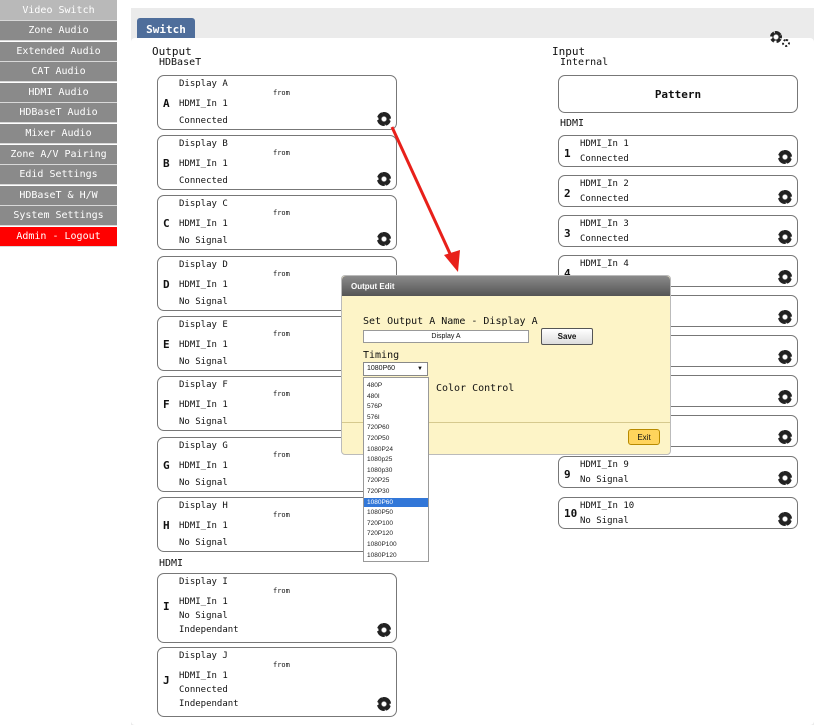 This screenshot has width=814, height=725. What do you see at coordinates (58, 51) in the screenshot?
I see `sidebar-item-extended-audio: Extended Audio` at bounding box center [58, 51].